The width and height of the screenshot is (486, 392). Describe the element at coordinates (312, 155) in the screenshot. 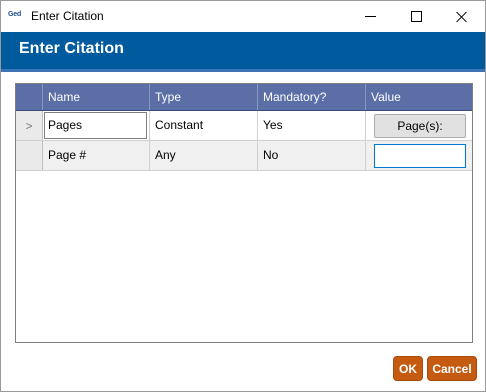

I see `mandatory-cell: No` at that location.